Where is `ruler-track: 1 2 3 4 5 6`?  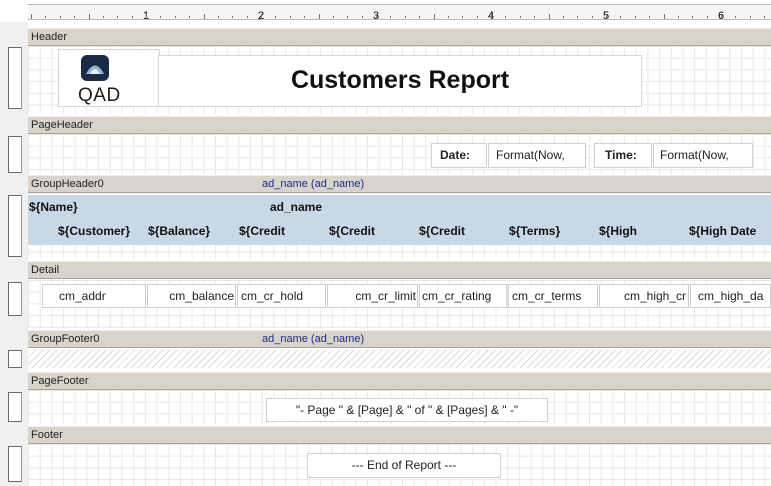
ruler-track: 1 2 3 4 5 6 is located at coordinates (399, 13).